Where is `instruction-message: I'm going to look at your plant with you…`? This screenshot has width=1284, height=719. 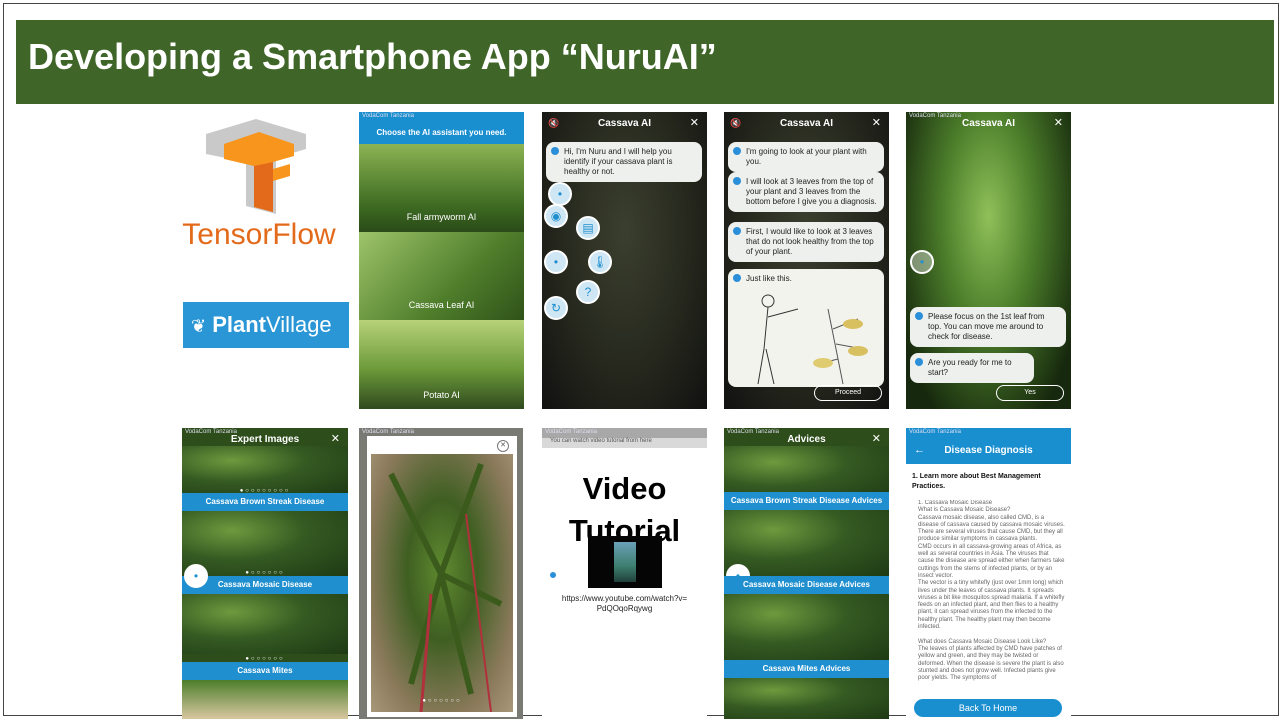 instruction-message: I'm going to look at your plant with you… is located at coordinates (806, 157).